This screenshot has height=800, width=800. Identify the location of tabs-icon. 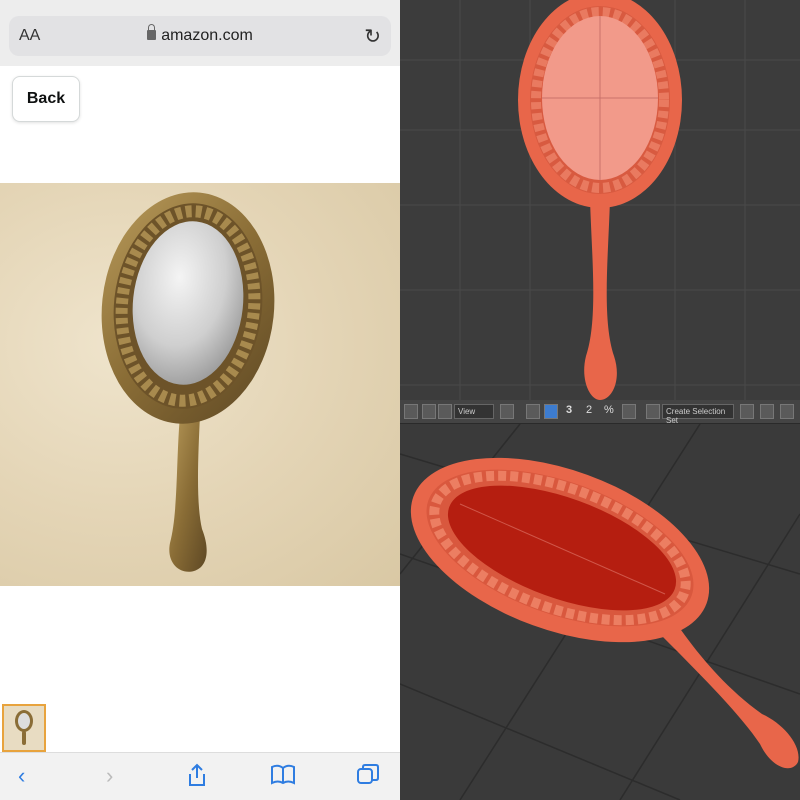
(368, 778).